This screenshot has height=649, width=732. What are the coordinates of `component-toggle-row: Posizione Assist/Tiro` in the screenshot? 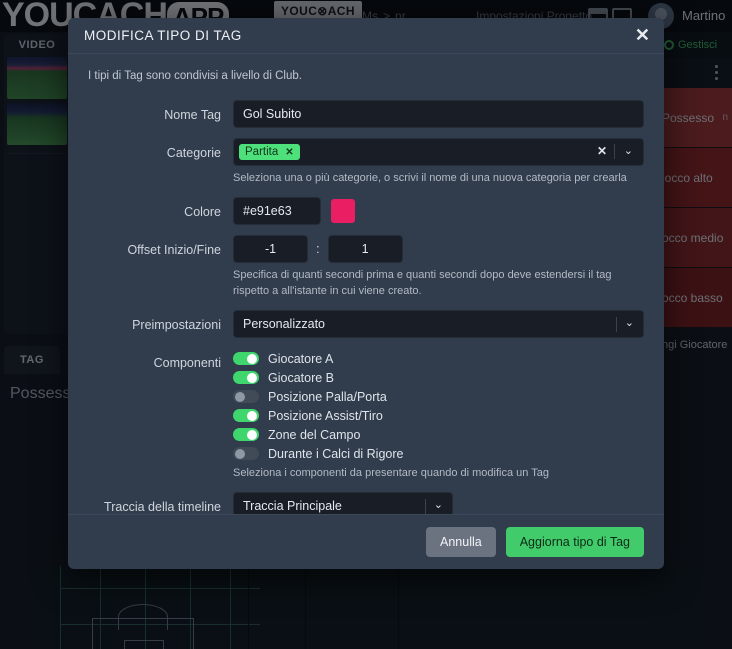 It's located at (438, 416).